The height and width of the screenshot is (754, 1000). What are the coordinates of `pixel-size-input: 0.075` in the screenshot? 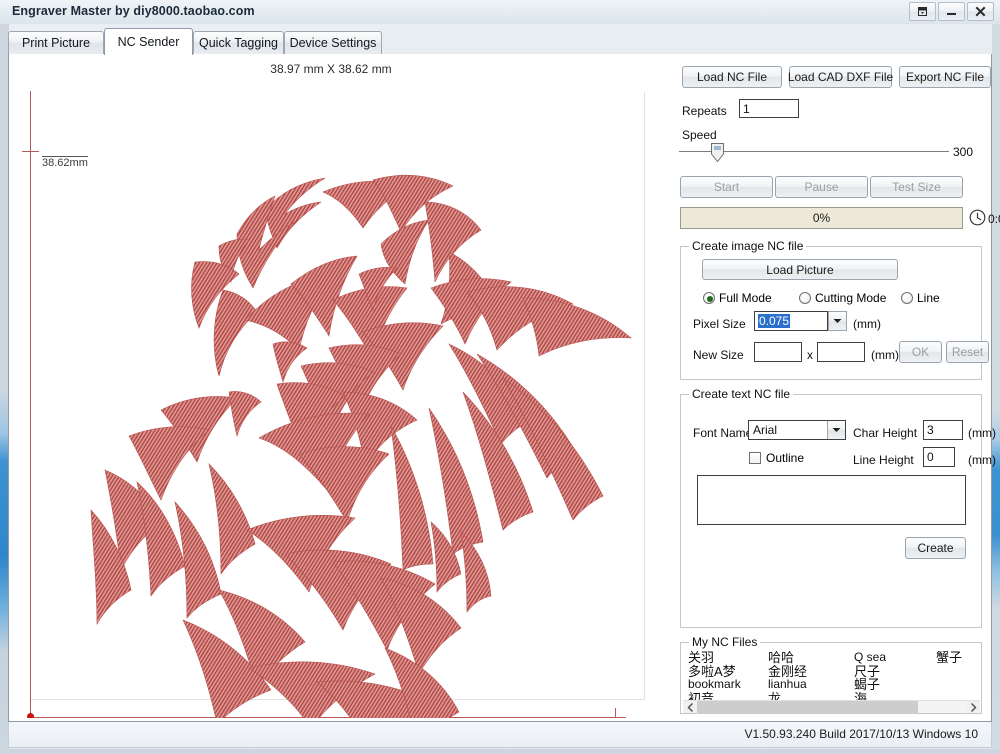 It's located at (791, 321).